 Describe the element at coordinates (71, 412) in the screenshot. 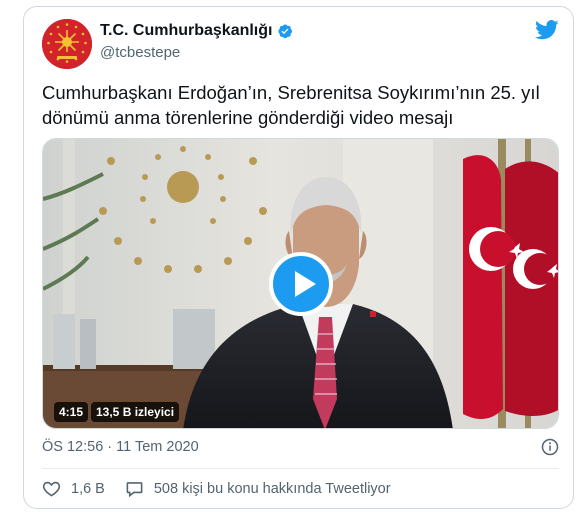

I see `video-duration: 4:15` at that location.